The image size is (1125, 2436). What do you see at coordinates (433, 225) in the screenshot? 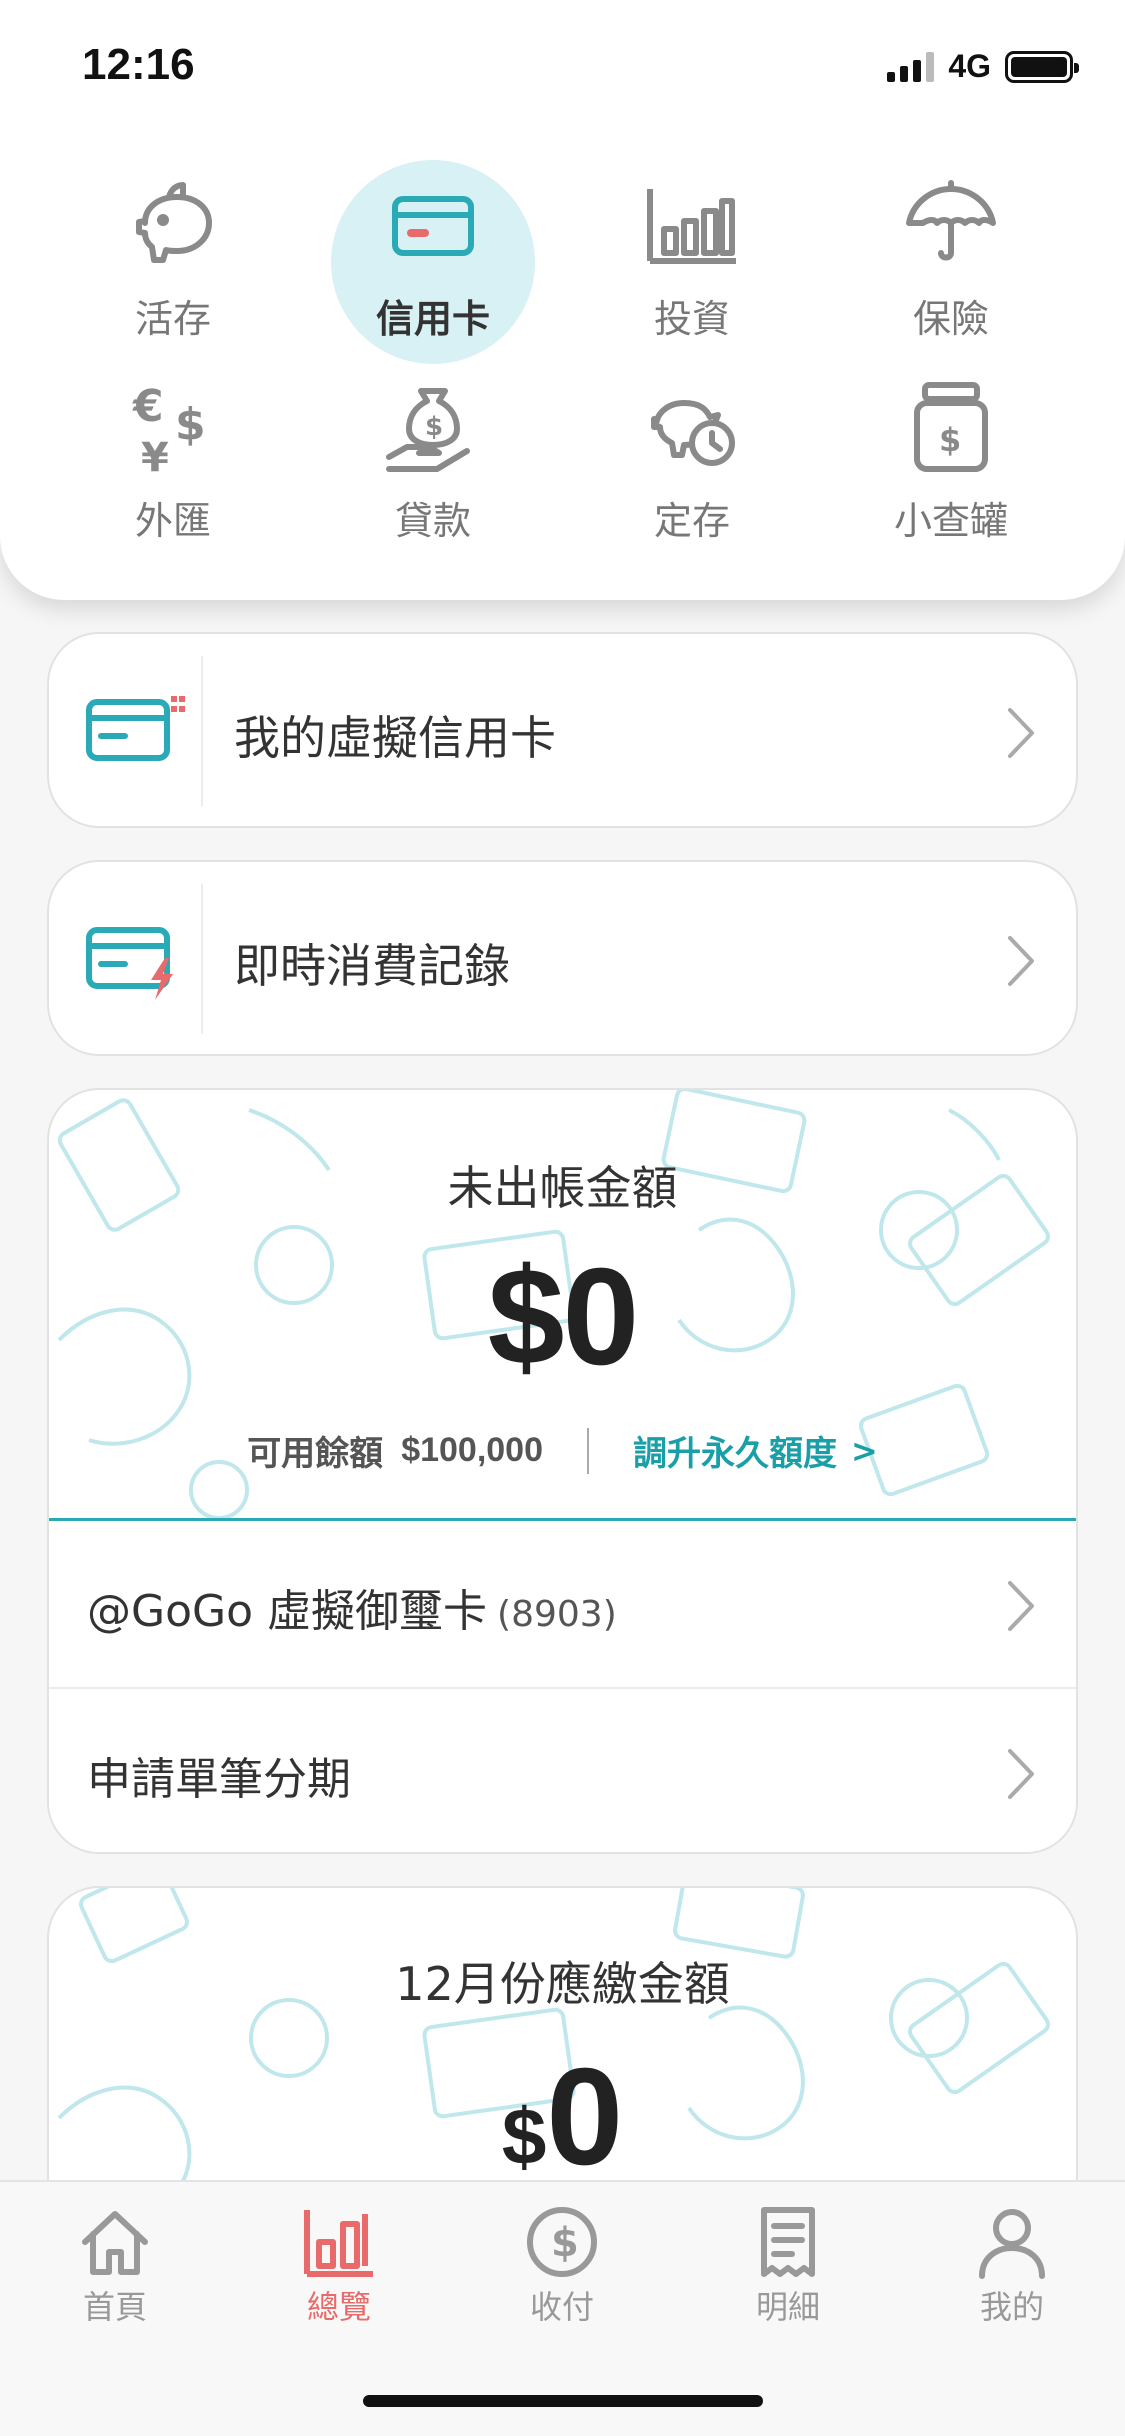
I see `credit-card-icon` at bounding box center [433, 225].